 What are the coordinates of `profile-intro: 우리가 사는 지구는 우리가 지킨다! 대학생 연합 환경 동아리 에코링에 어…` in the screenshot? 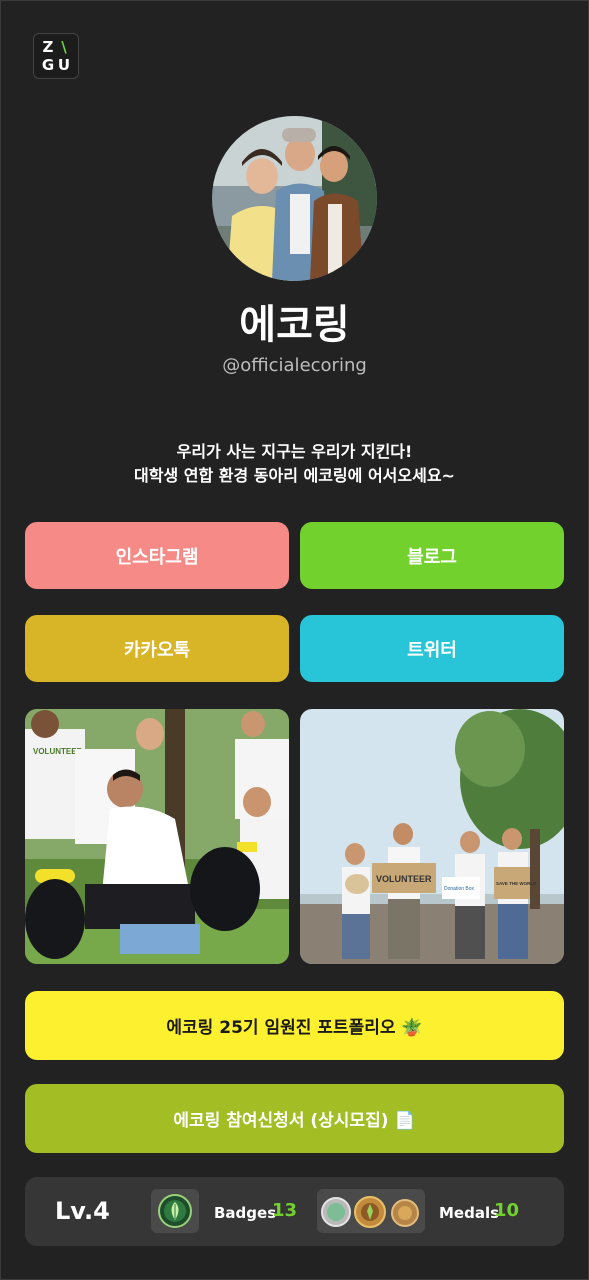 It's located at (294, 464).